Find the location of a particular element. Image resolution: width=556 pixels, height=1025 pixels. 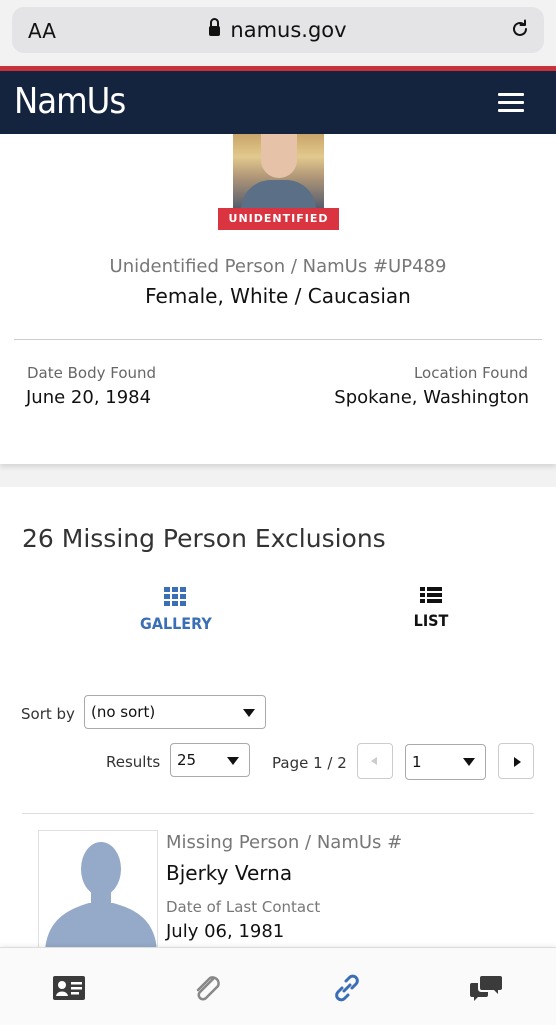

url-text: namus.gov is located at coordinates (288, 30).